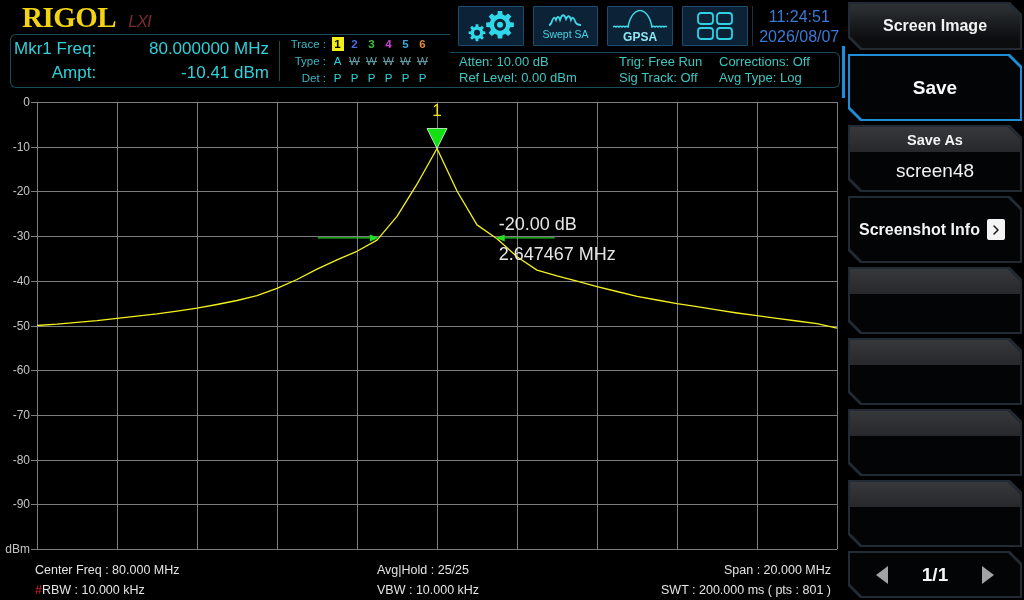 This screenshot has height=600, width=1024. I want to click on setting-text: Trig: Free Run, so click(661, 62).